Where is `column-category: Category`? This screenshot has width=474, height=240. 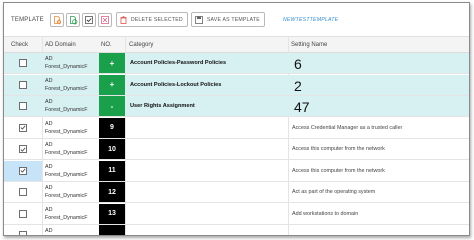 column-category: Category is located at coordinates (141, 45).